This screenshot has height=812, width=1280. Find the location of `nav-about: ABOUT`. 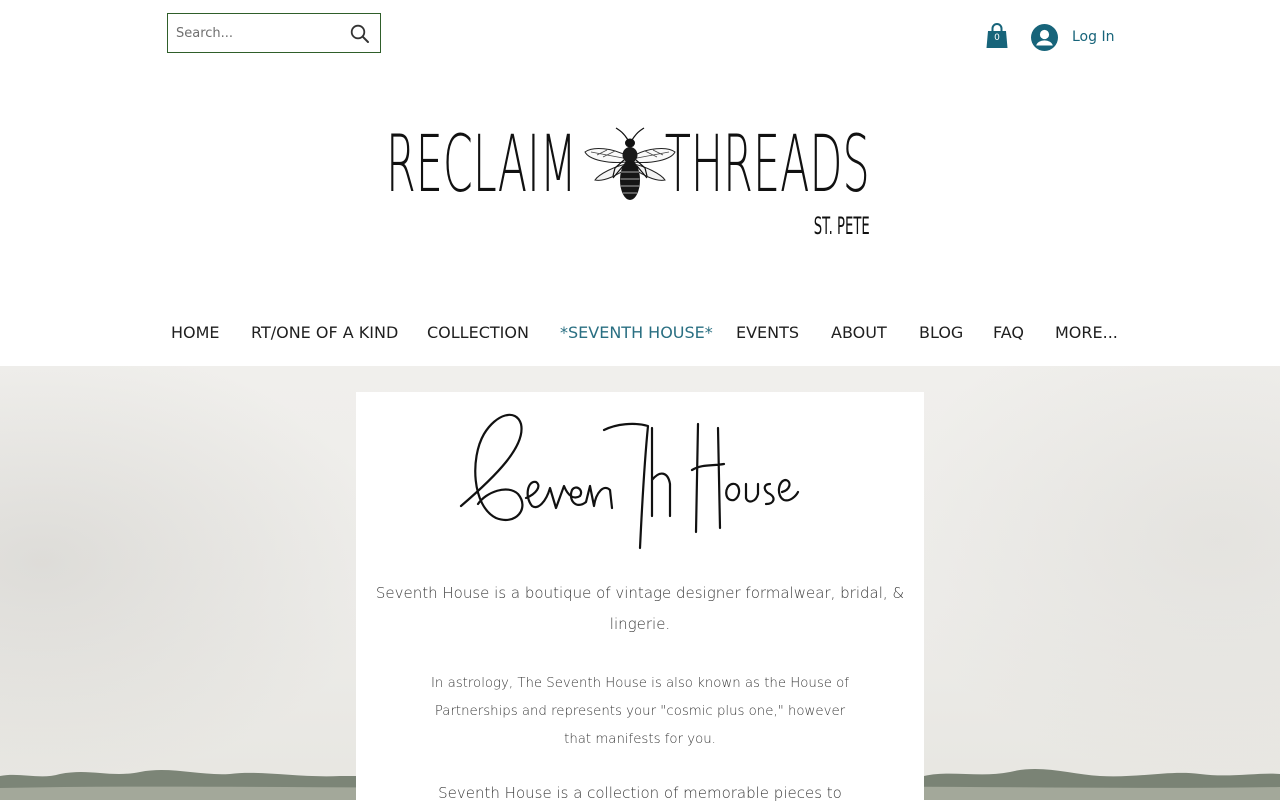

nav-about: ABOUT is located at coordinates (859, 333).